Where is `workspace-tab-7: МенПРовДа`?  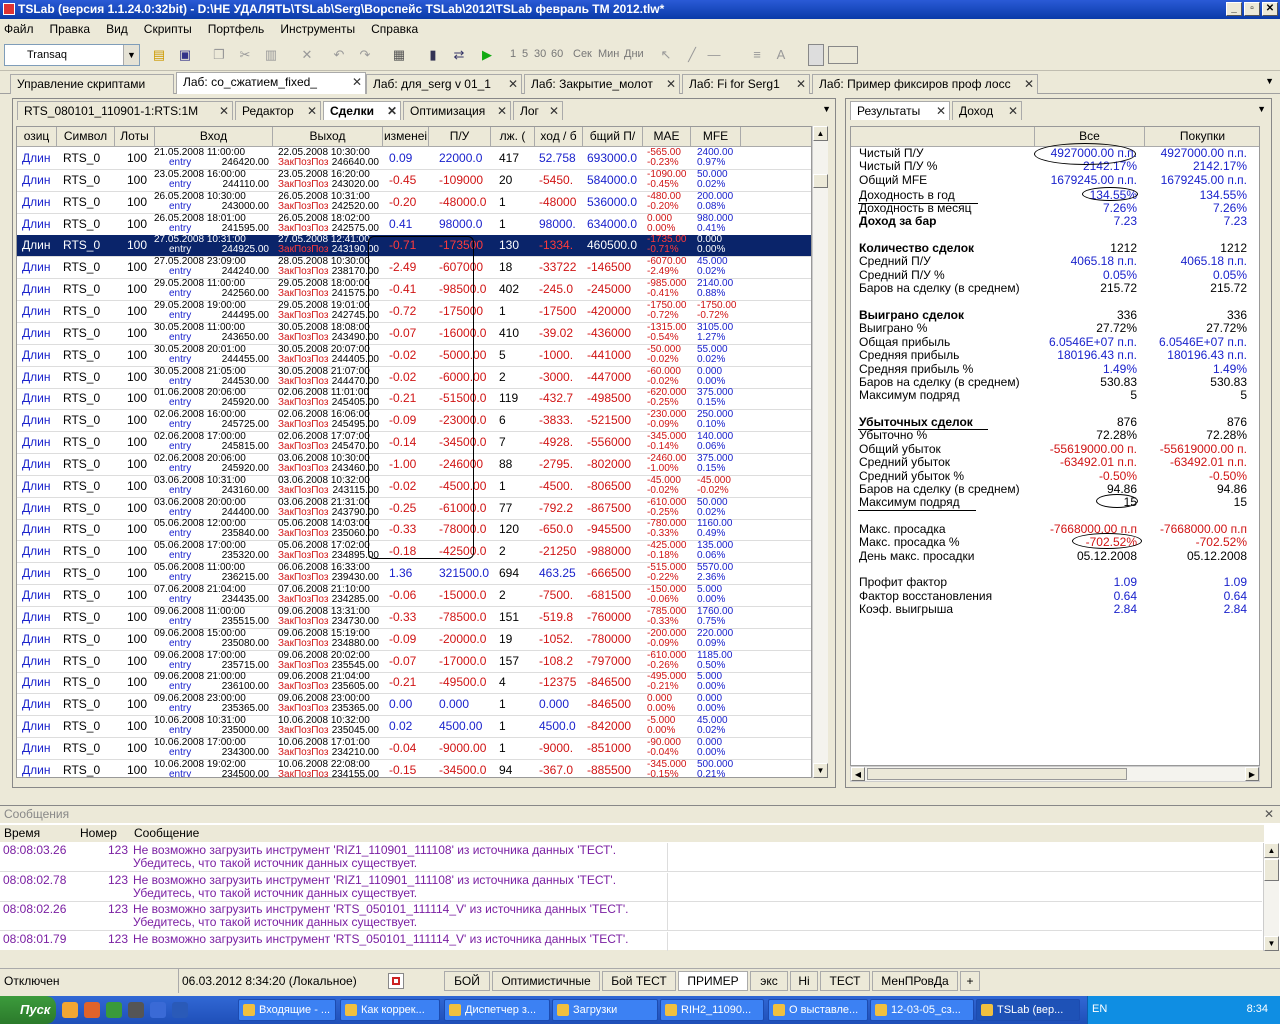 workspace-tab-7: МенПРовДа is located at coordinates (915, 981).